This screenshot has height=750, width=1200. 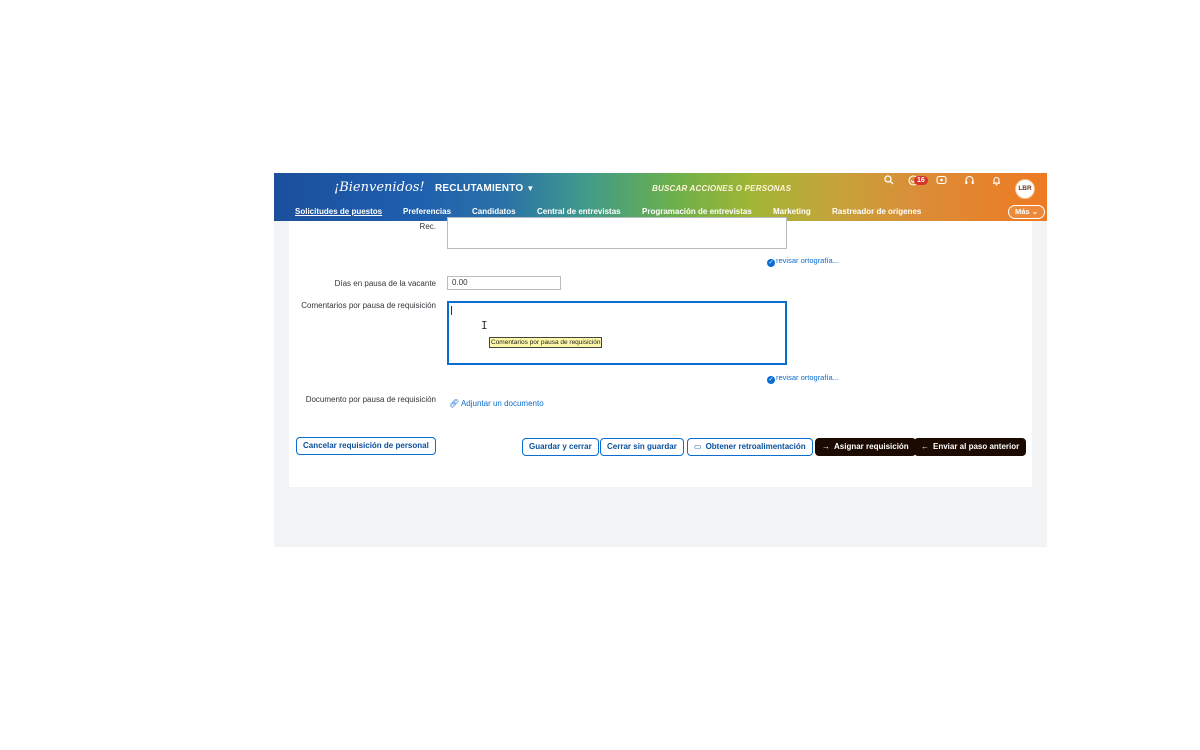 I want to click on bell-icon, so click(x=996, y=182).